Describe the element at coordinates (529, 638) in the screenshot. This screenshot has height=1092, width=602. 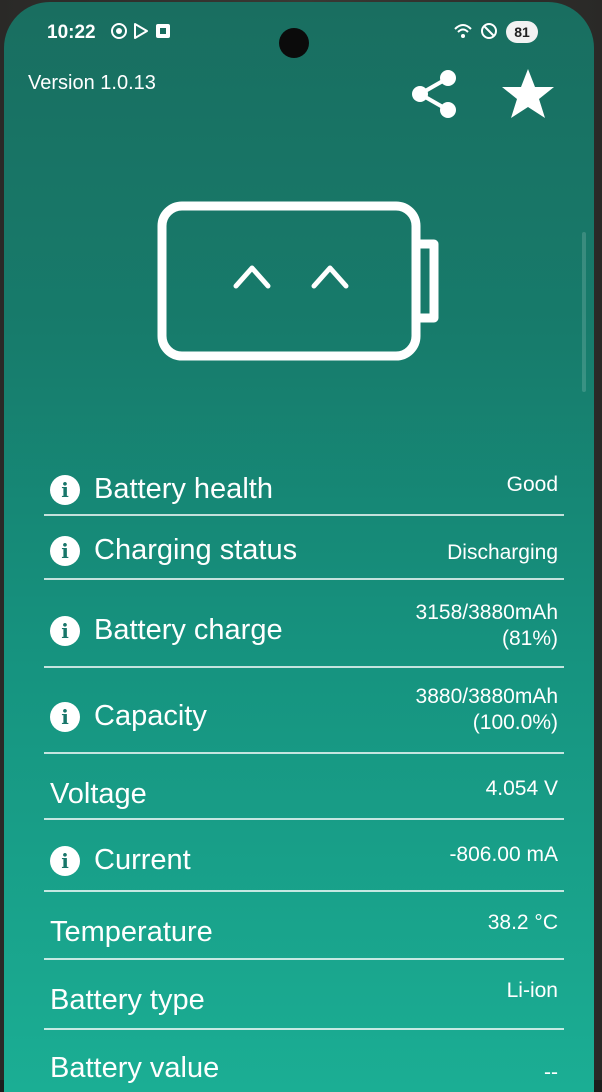
I see `value-line: (81%)` at that location.